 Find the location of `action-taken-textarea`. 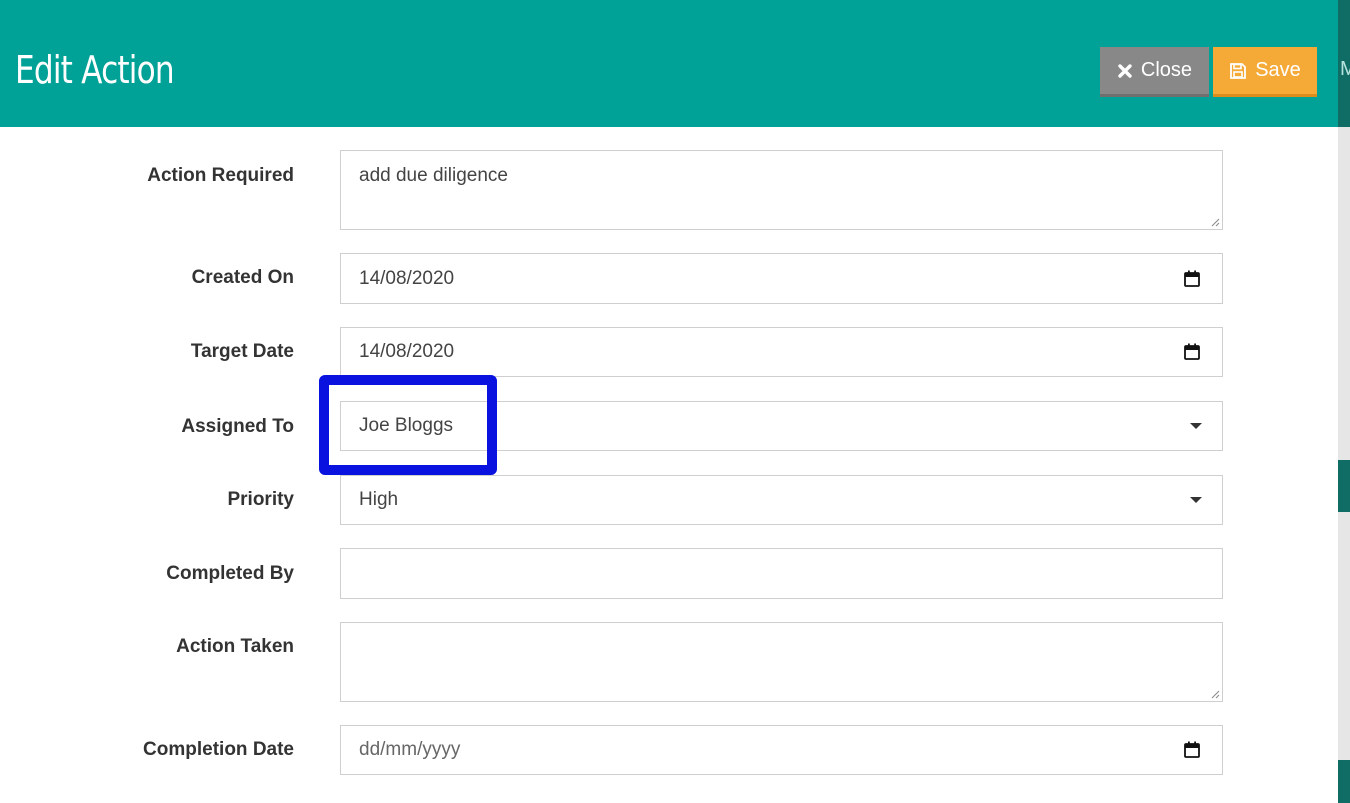

action-taken-textarea is located at coordinates (781, 662).